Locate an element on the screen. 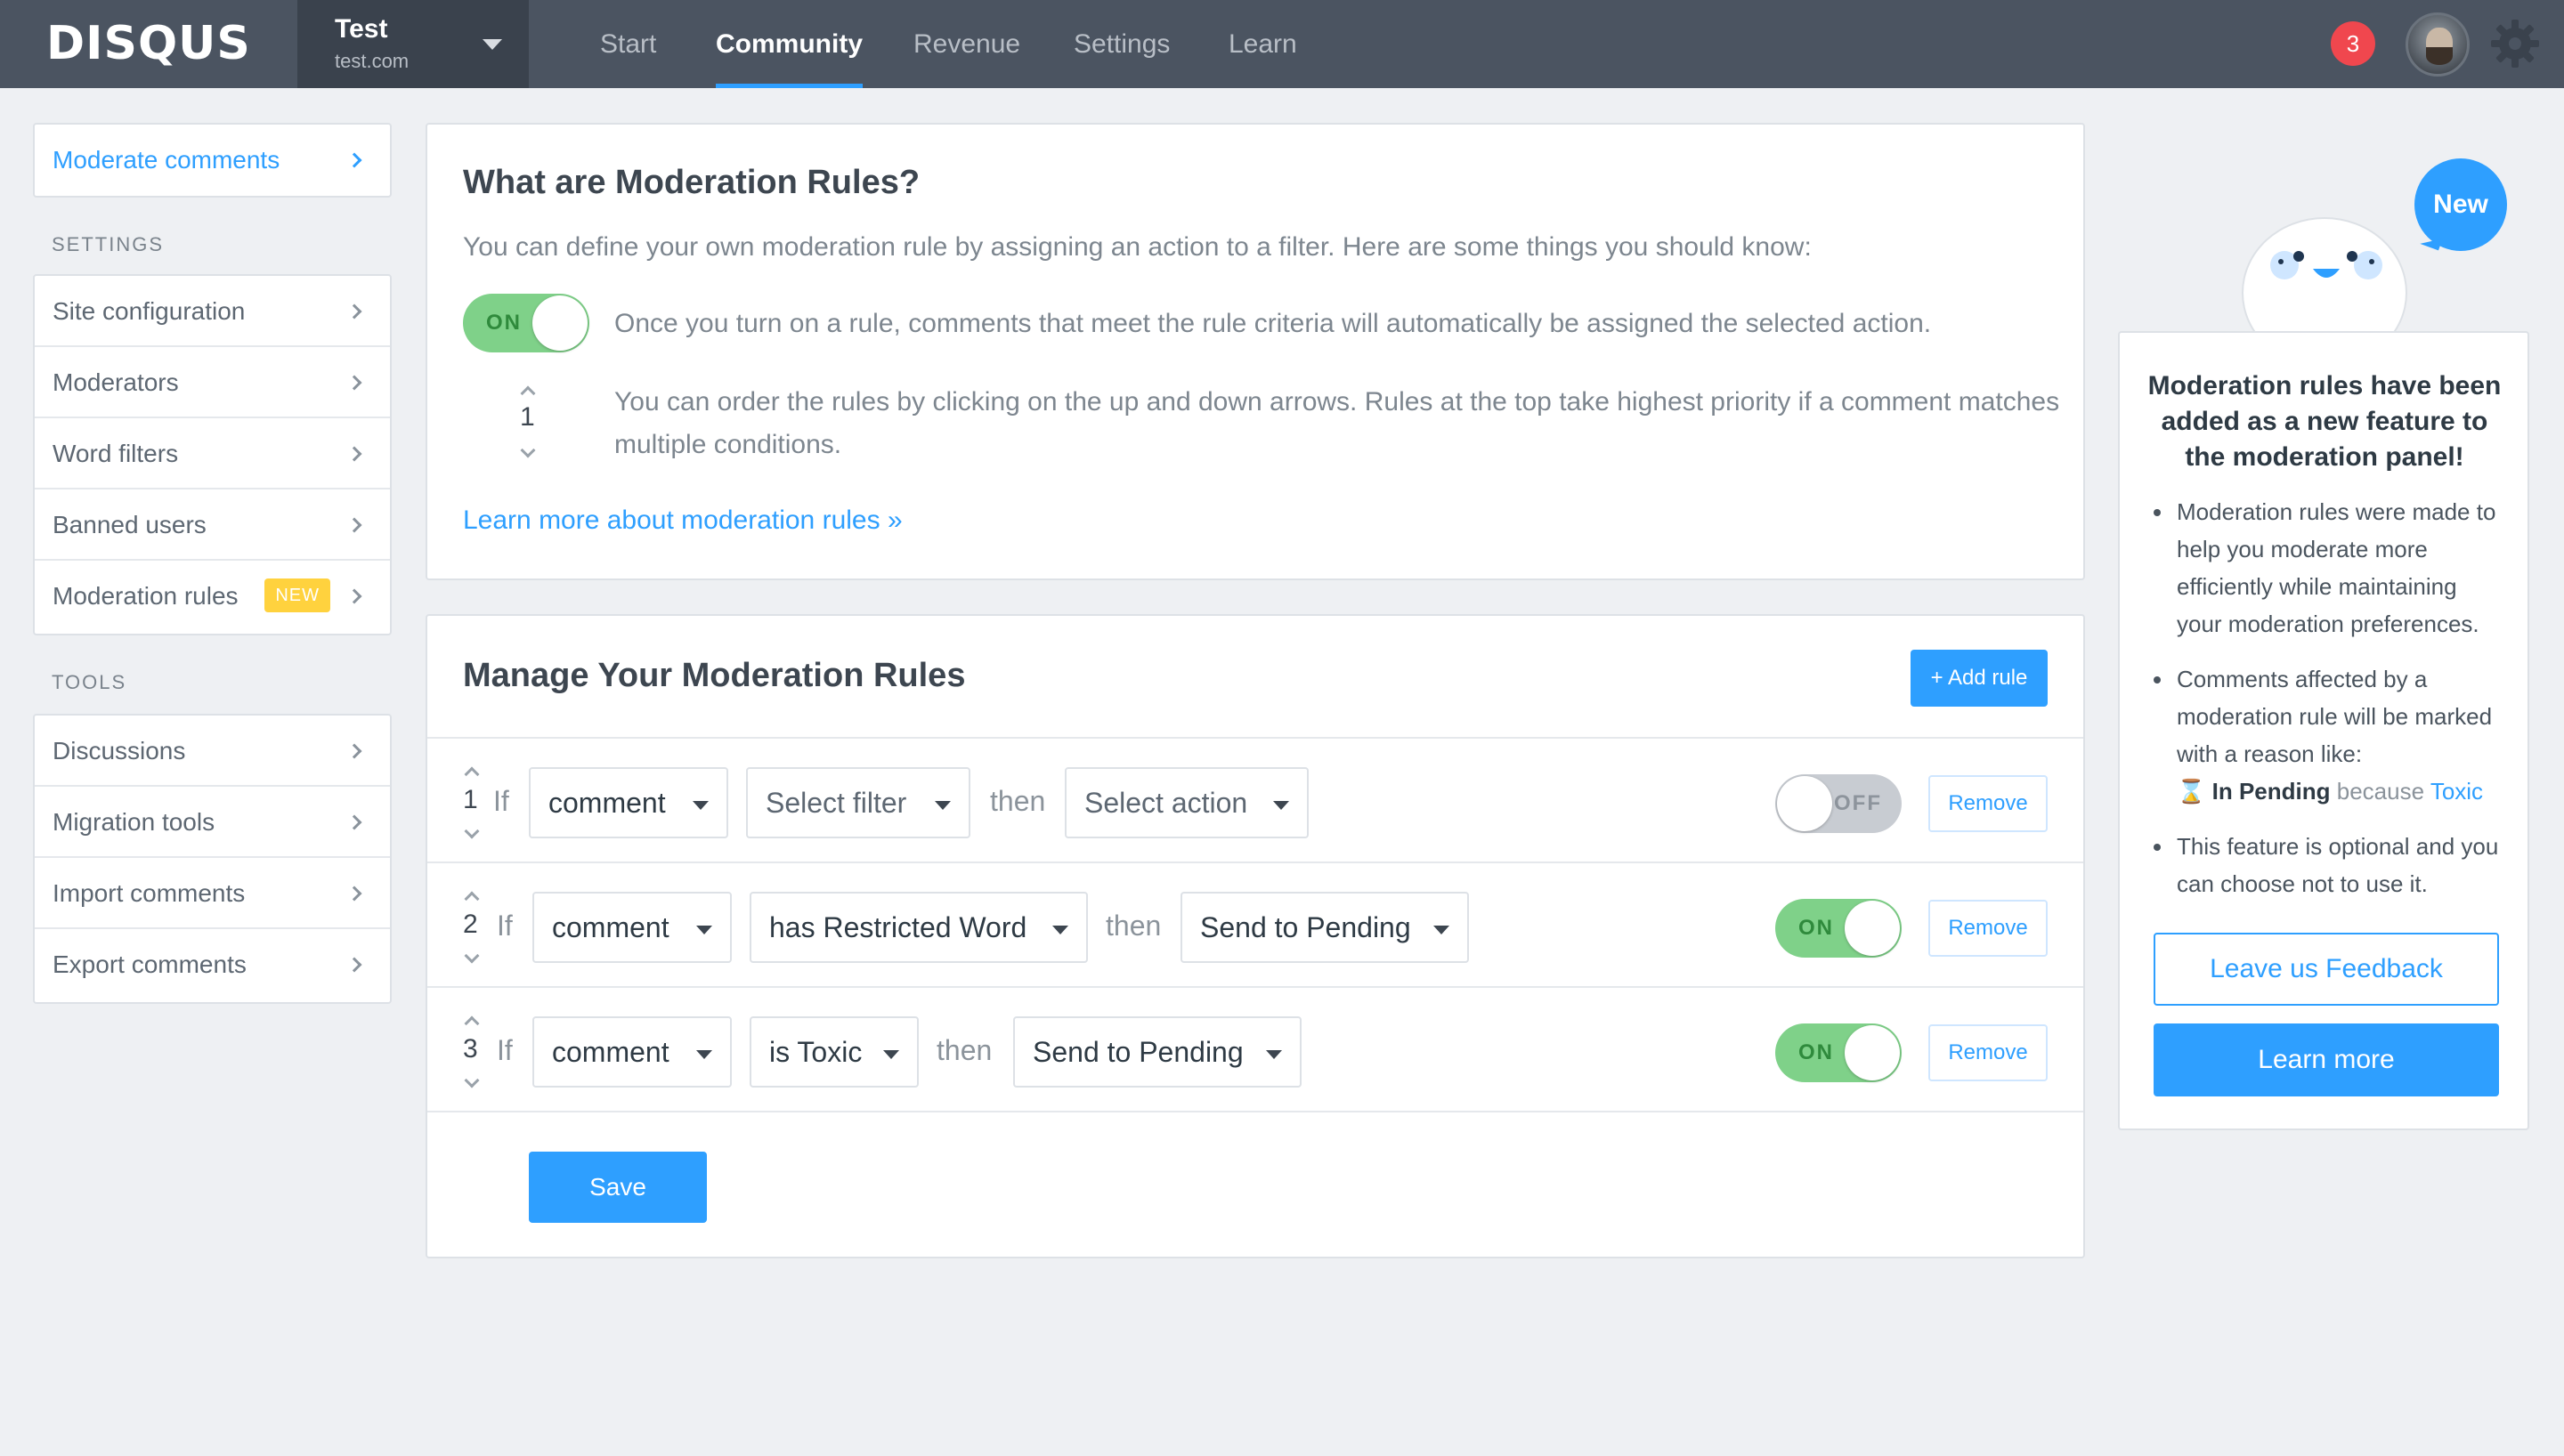  sidebar-item-word-filters: Word filters is located at coordinates (212, 453).